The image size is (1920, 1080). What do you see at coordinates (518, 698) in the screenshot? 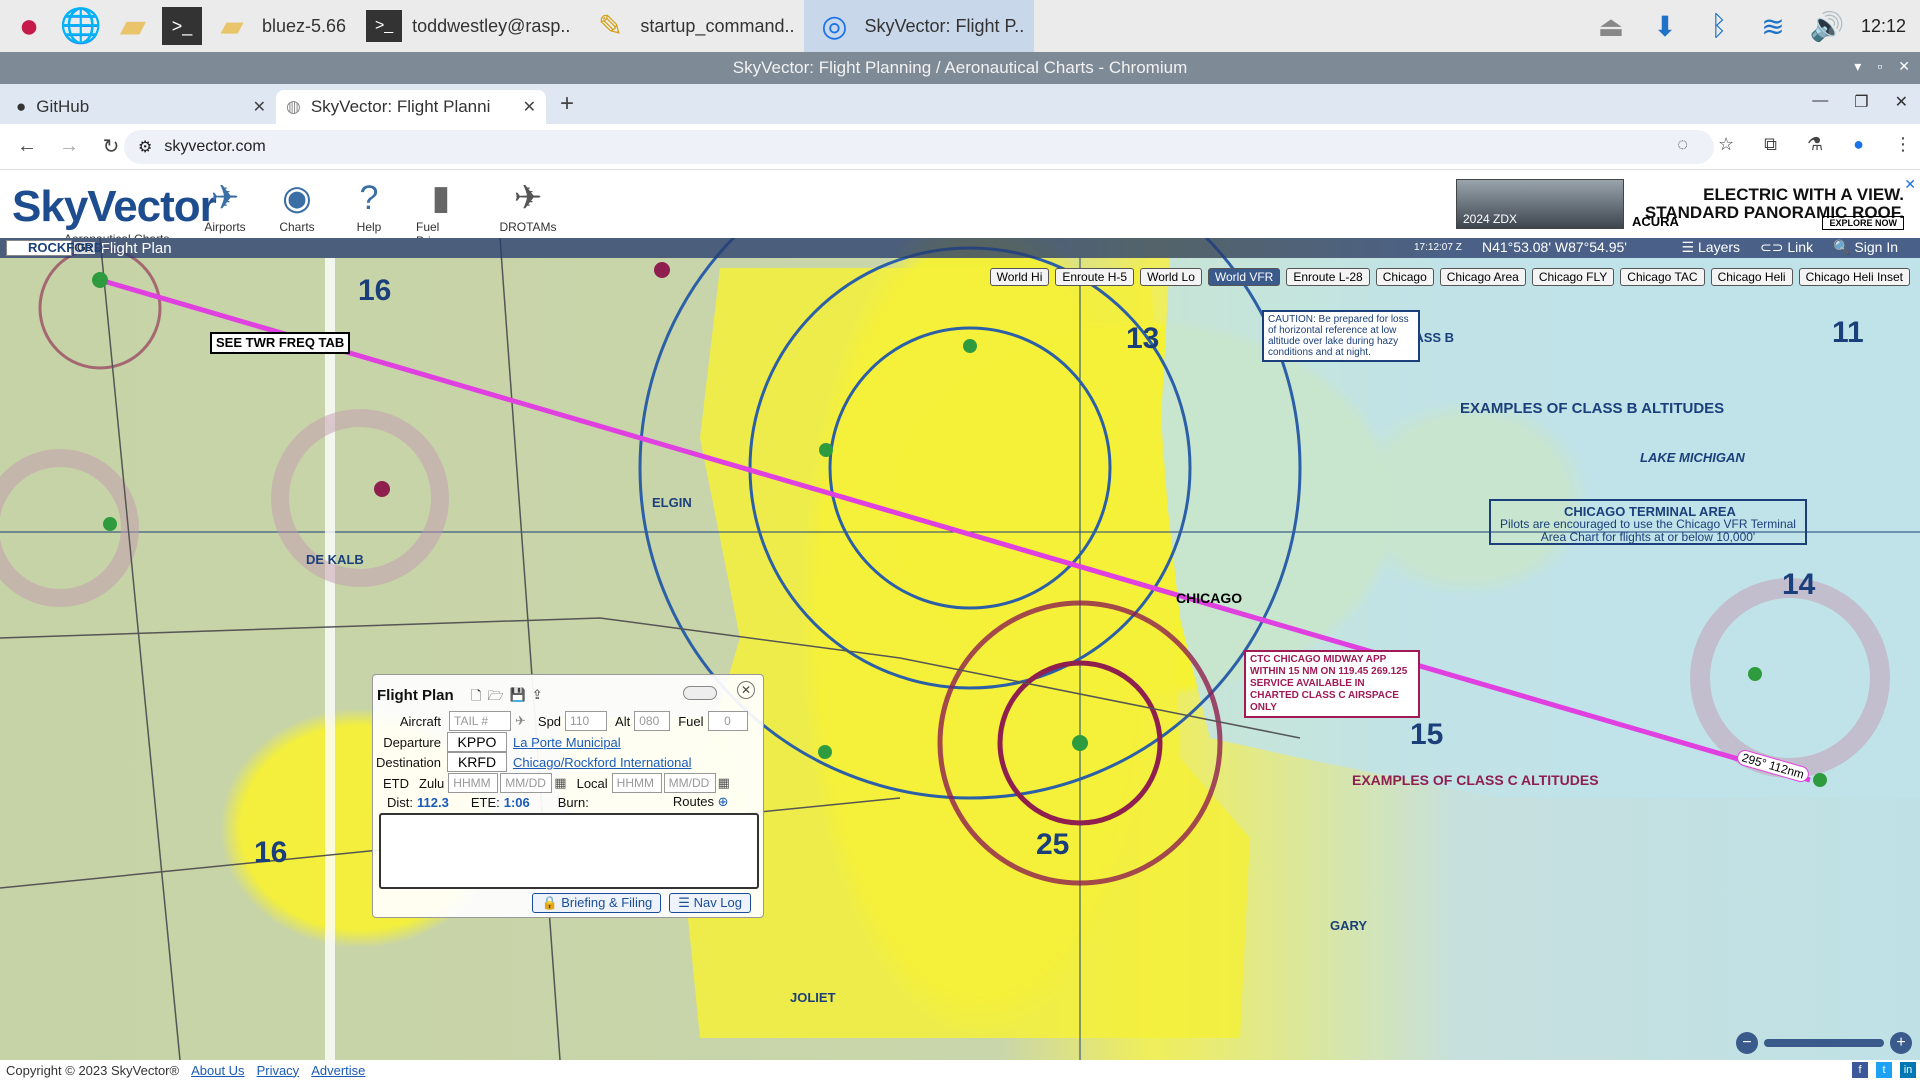
I see `save-icon: 💾` at bounding box center [518, 698].